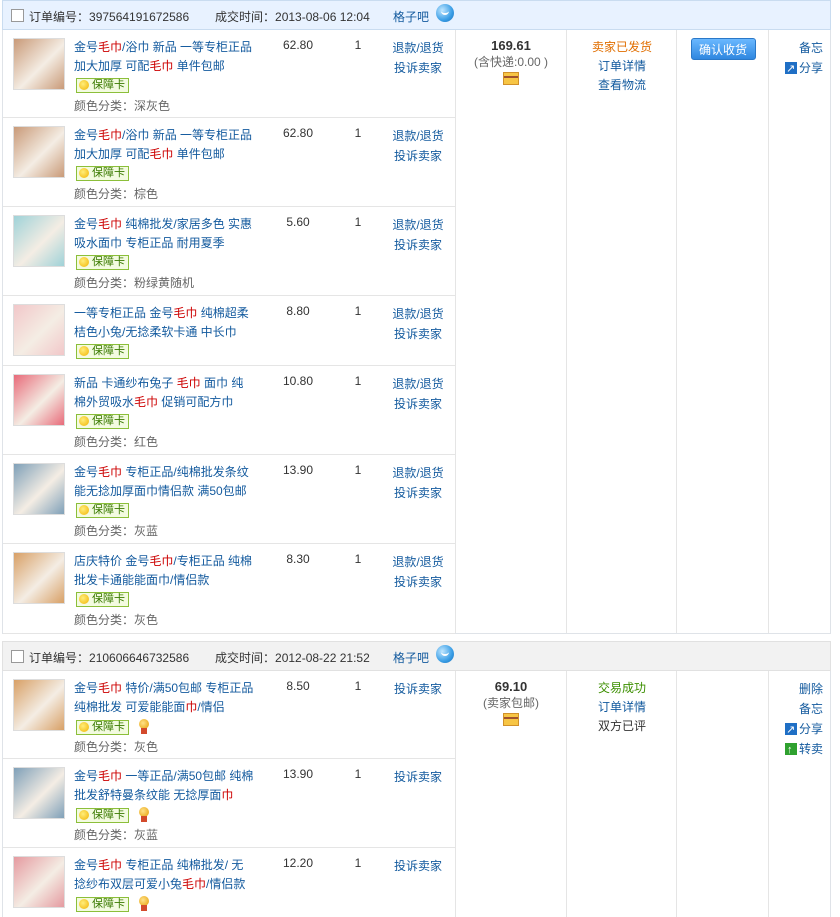  I want to click on product-title-link: 新品 卡通纱布兔子 毛巾 面巾 纯棉外贸吸水毛巾 促销可配方巾, so click(164, 393).